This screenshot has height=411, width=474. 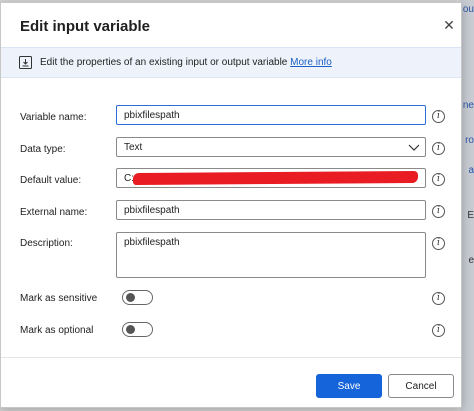 I want to click on background-text-fragment: e, so click(x=471, y=260).